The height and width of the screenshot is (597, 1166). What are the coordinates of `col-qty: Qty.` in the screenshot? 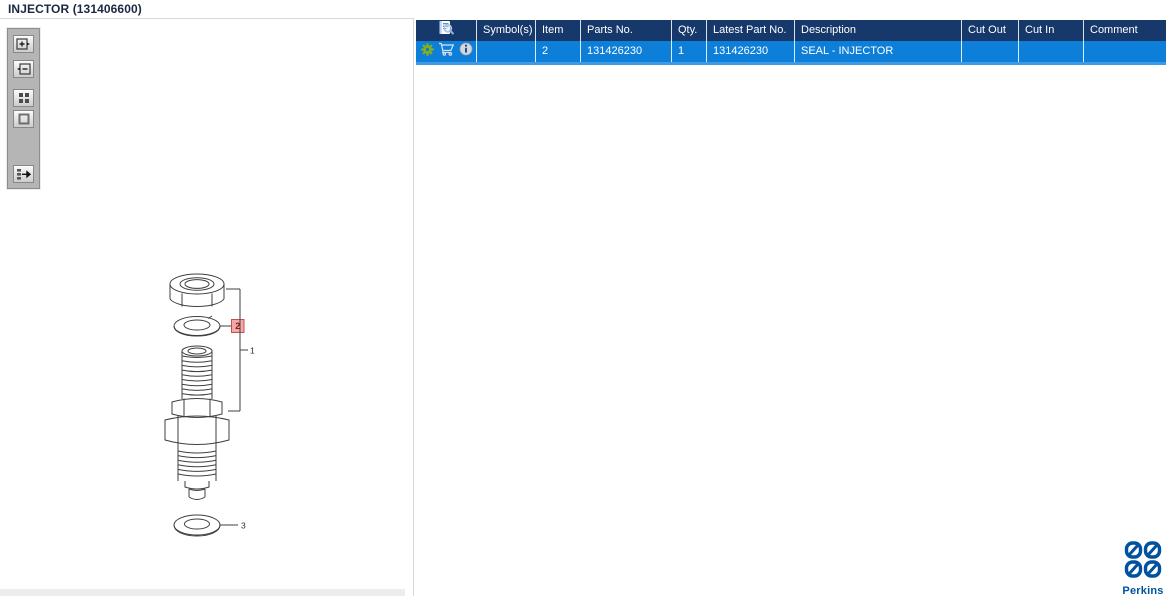 It's located at (689, 30).